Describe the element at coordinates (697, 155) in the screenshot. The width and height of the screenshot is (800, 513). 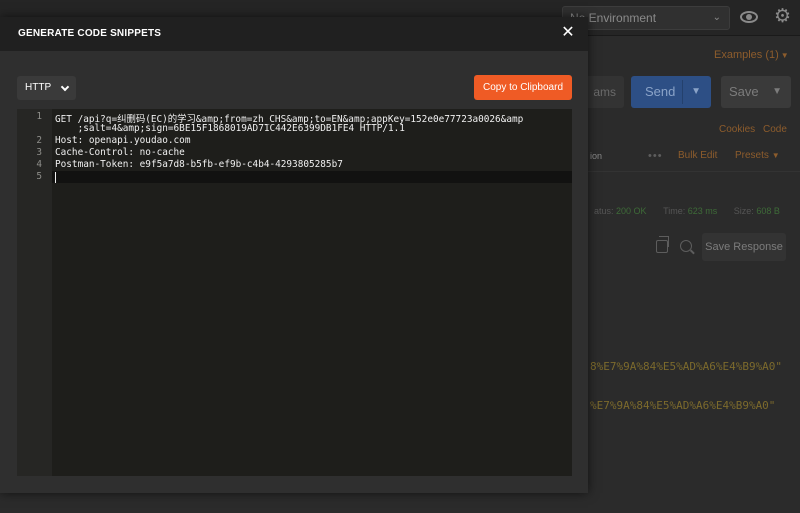
I see `bulk-edit-link: Bulk Edit` at that location.